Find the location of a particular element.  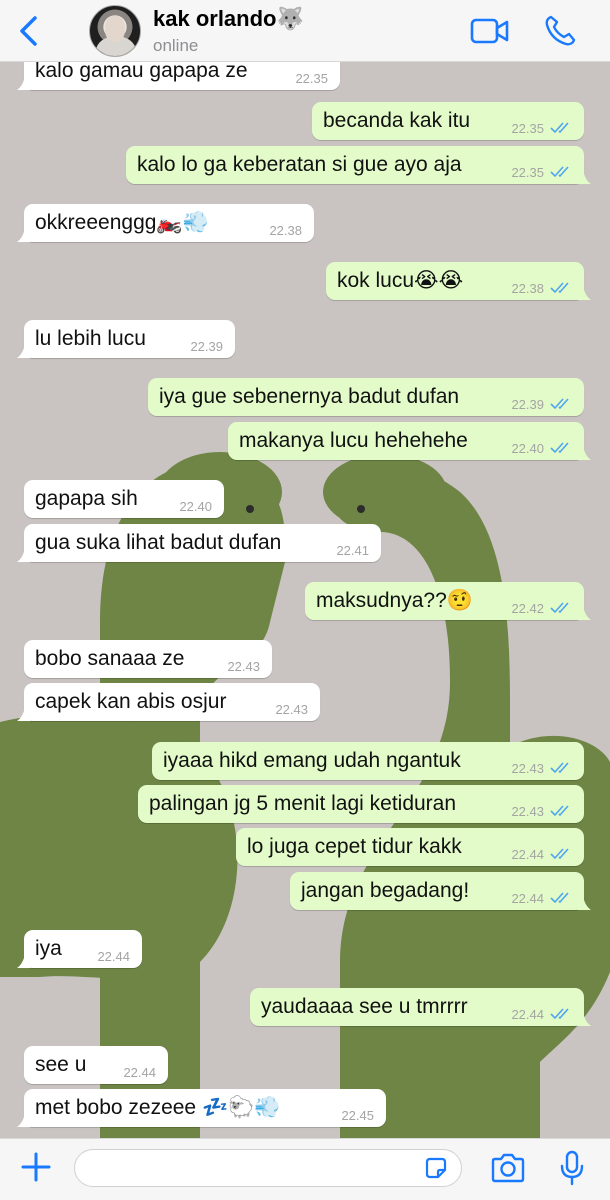

message-text: makanya lucu hehehehe is located at coordinates (353, 440).